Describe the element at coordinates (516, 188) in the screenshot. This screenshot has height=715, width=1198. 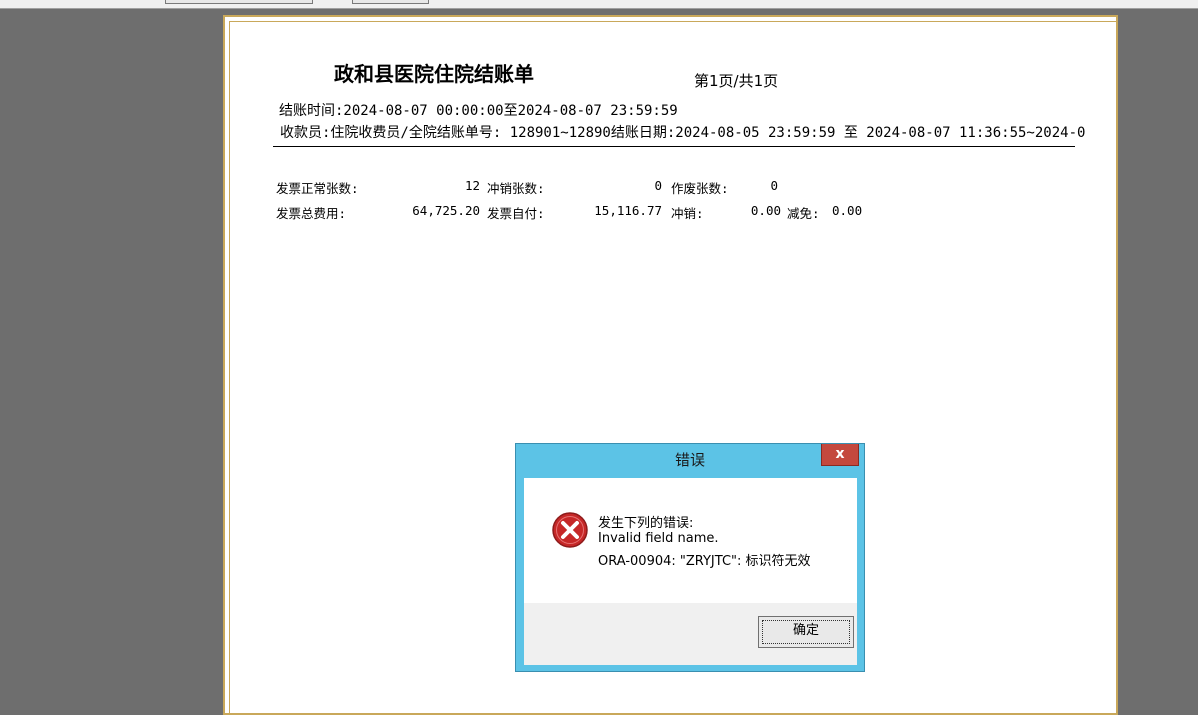
I see `refund-count-label: 冲销张数:` at that location.